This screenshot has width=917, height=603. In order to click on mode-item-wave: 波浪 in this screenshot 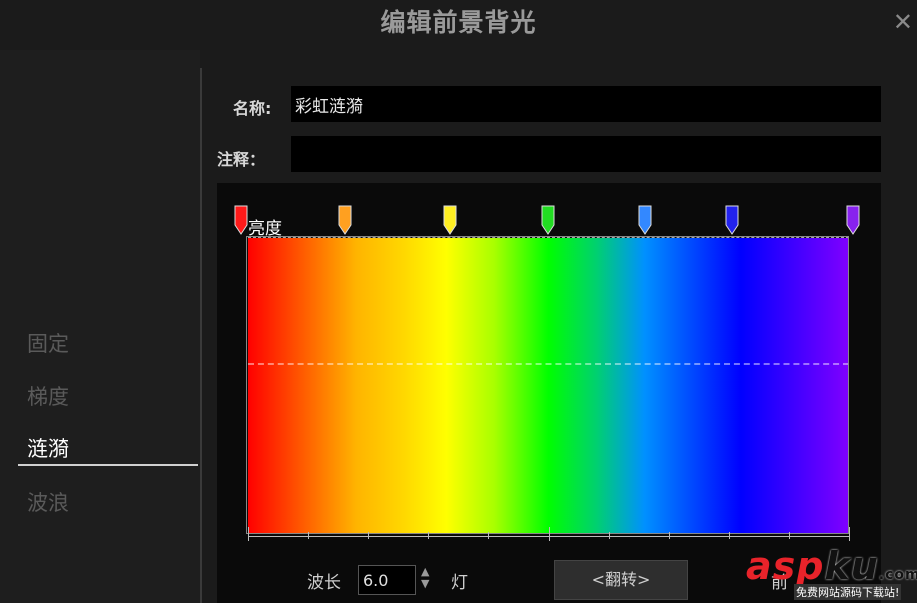, I will do `click(48, 502)`.